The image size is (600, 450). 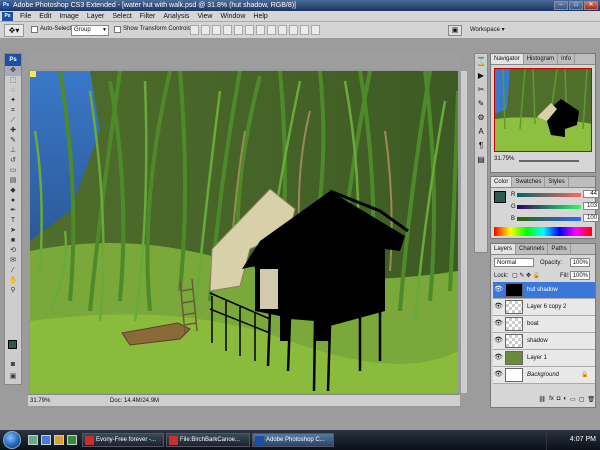 What do you see at coordinates (13, 271) in the screenshot?
I see `eyedropper-icon: ⁄` at bounding box center [13, 271].